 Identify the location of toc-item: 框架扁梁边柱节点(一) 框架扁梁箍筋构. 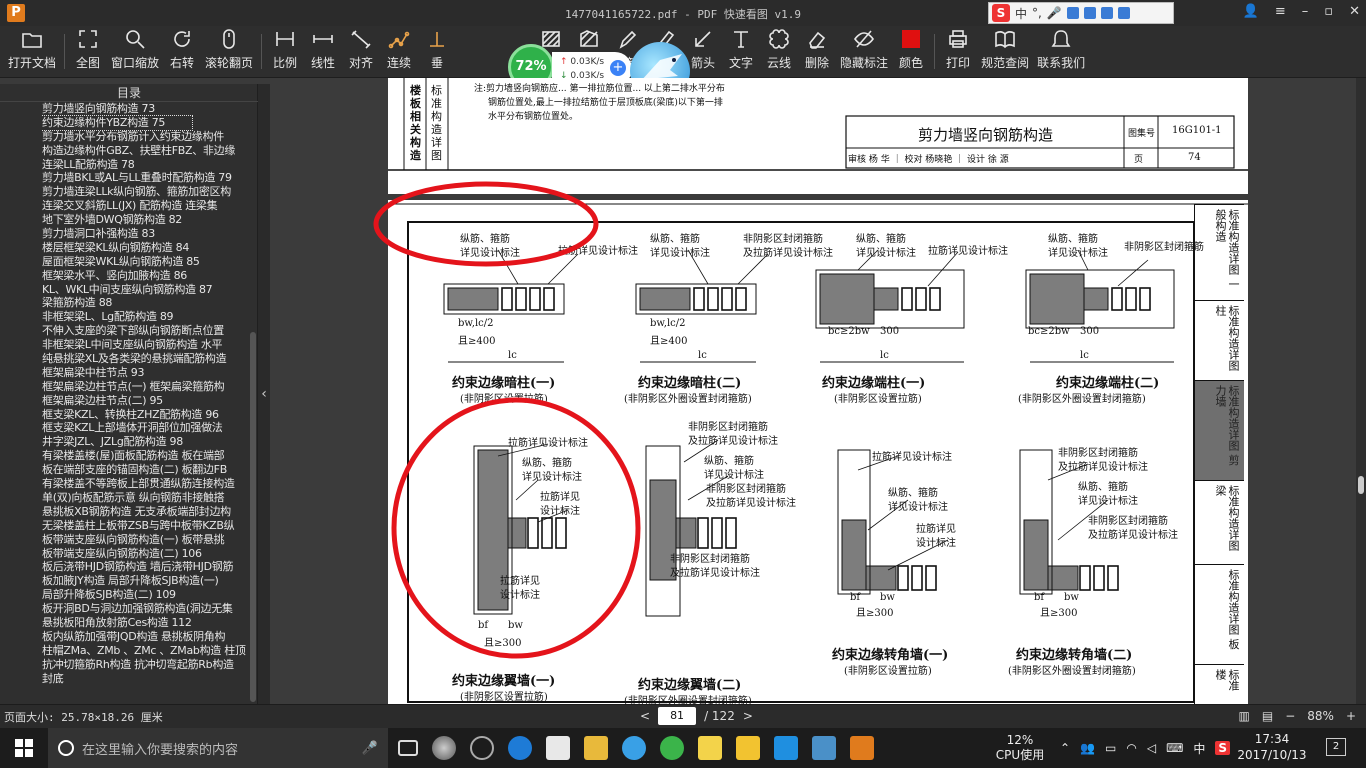
(145, 387).